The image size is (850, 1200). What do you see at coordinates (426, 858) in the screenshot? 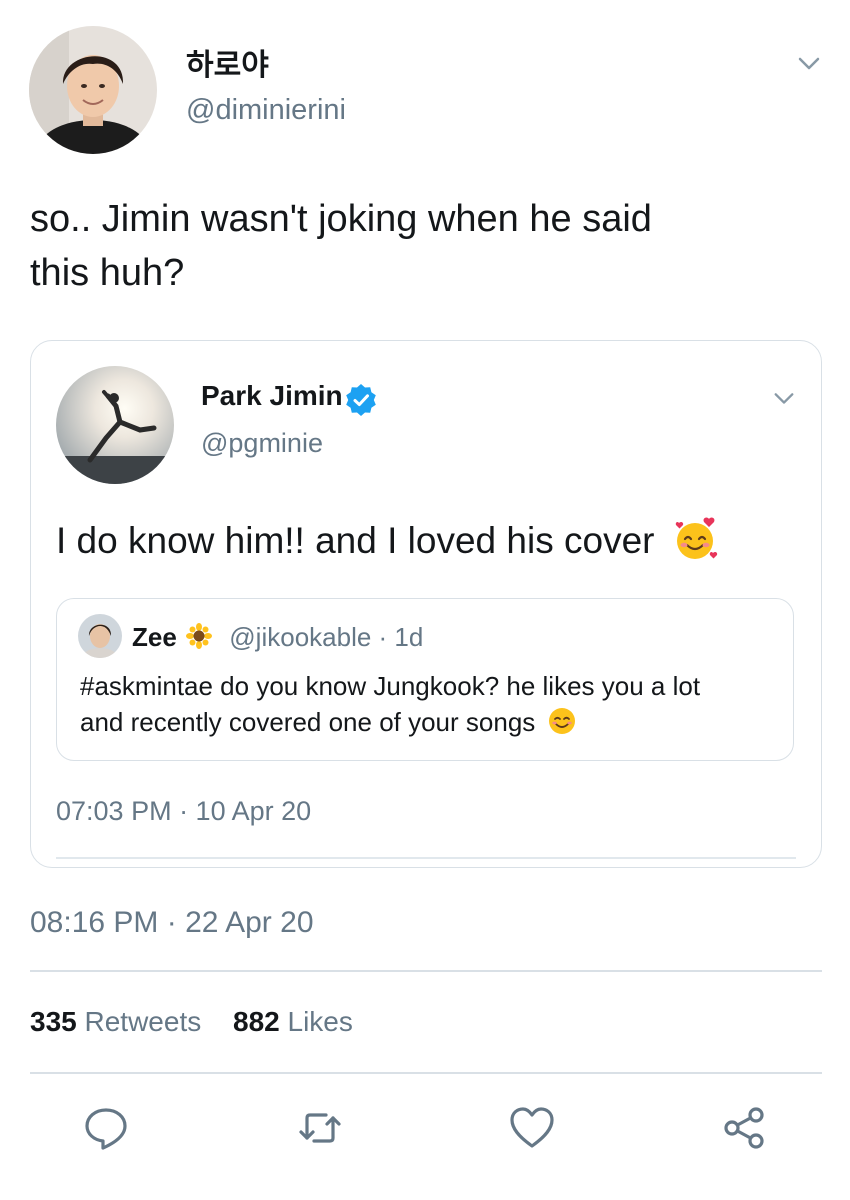
I see `quoted-divider` at bounding box center [426, 858].